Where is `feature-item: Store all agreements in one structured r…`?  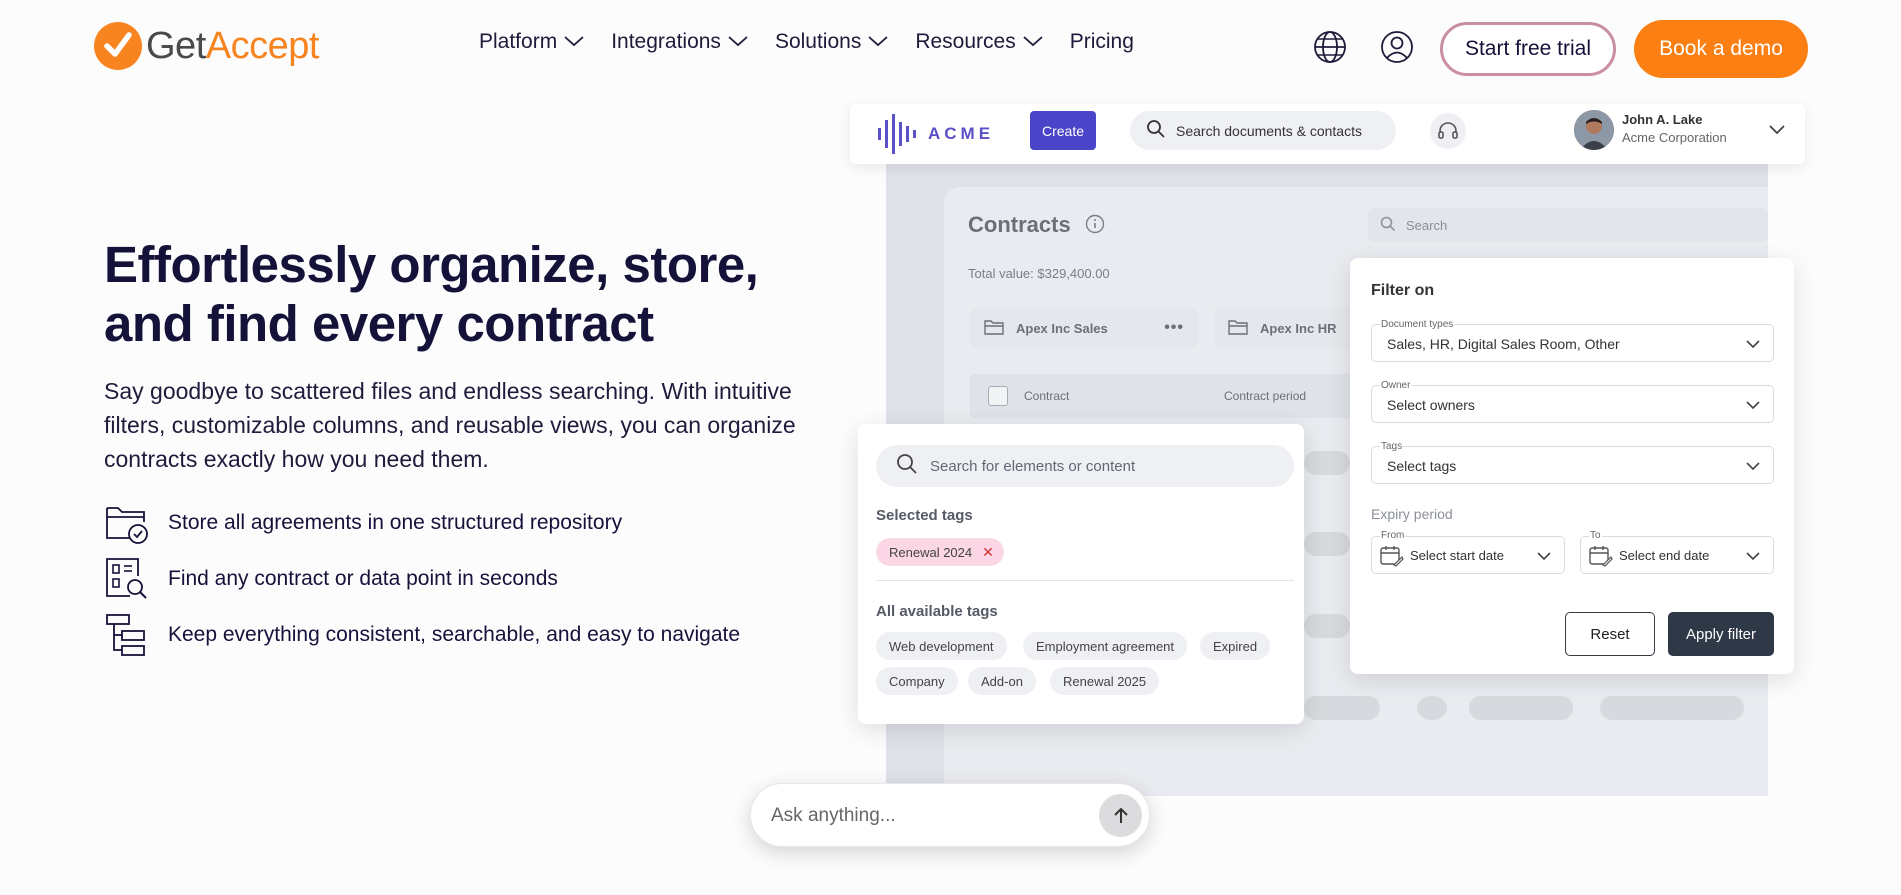 feature-item: Store all agreements in one structured r… is located at coordinates (422, 523).